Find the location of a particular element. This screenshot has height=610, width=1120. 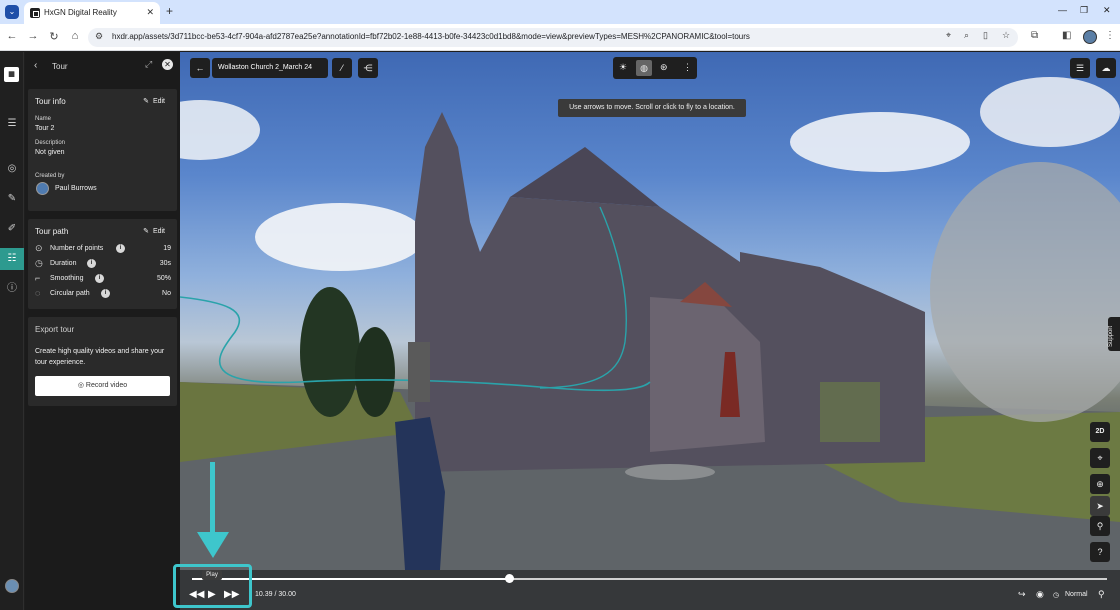

hxdr-logo-icon: ▦ is located at coordinates (11, 74).